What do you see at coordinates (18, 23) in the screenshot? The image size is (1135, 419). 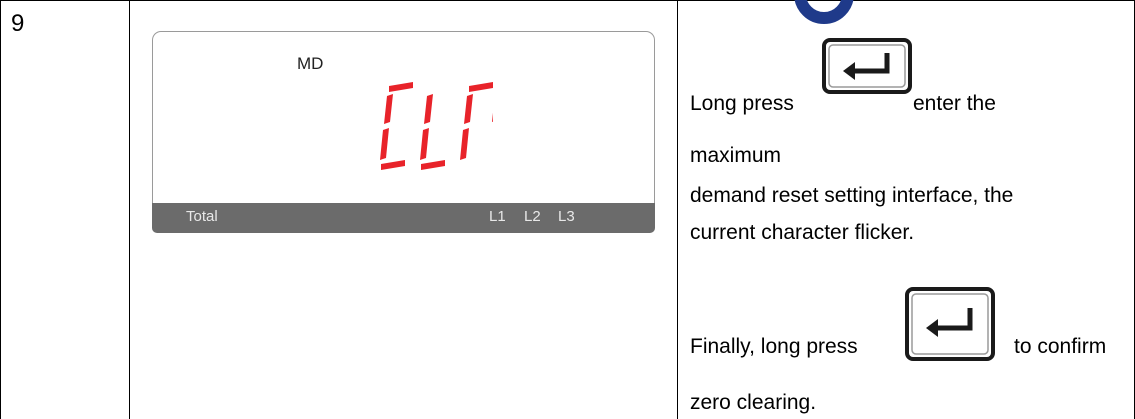 I see `step-number: 9` at bounding box center [18, 23].